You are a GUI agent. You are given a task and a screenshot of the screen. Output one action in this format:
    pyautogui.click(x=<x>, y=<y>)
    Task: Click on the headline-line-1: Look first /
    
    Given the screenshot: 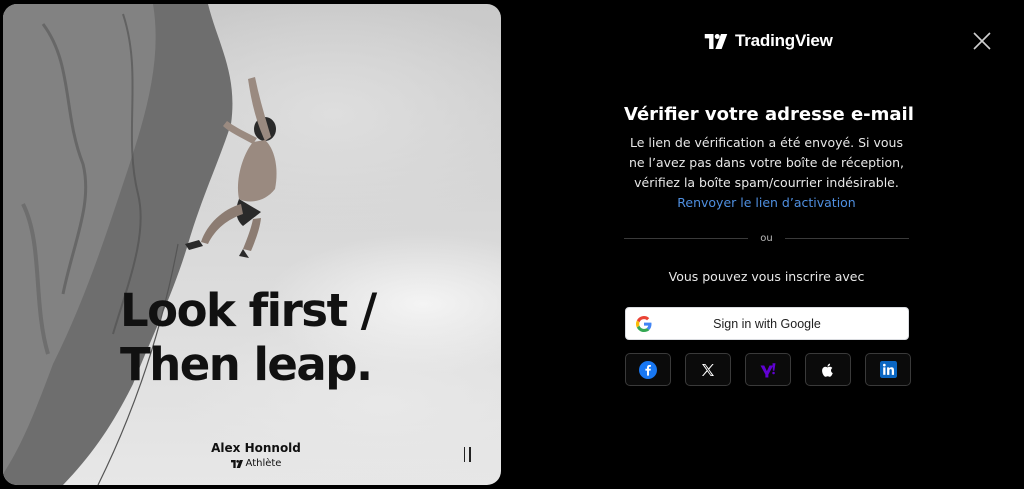 What is the action you would take?
    pyautogui.click(x=248, y=310)
    